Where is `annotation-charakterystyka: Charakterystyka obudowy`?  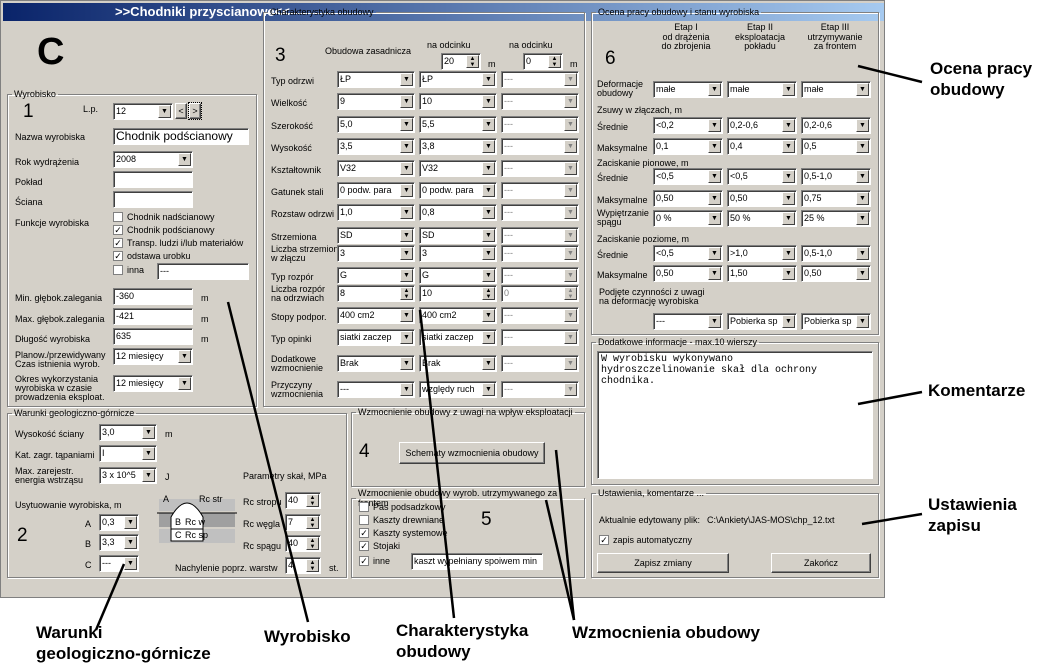
annotation-charakterystyka: Charakterystyka obudowy is located at coordinates (462, 641).